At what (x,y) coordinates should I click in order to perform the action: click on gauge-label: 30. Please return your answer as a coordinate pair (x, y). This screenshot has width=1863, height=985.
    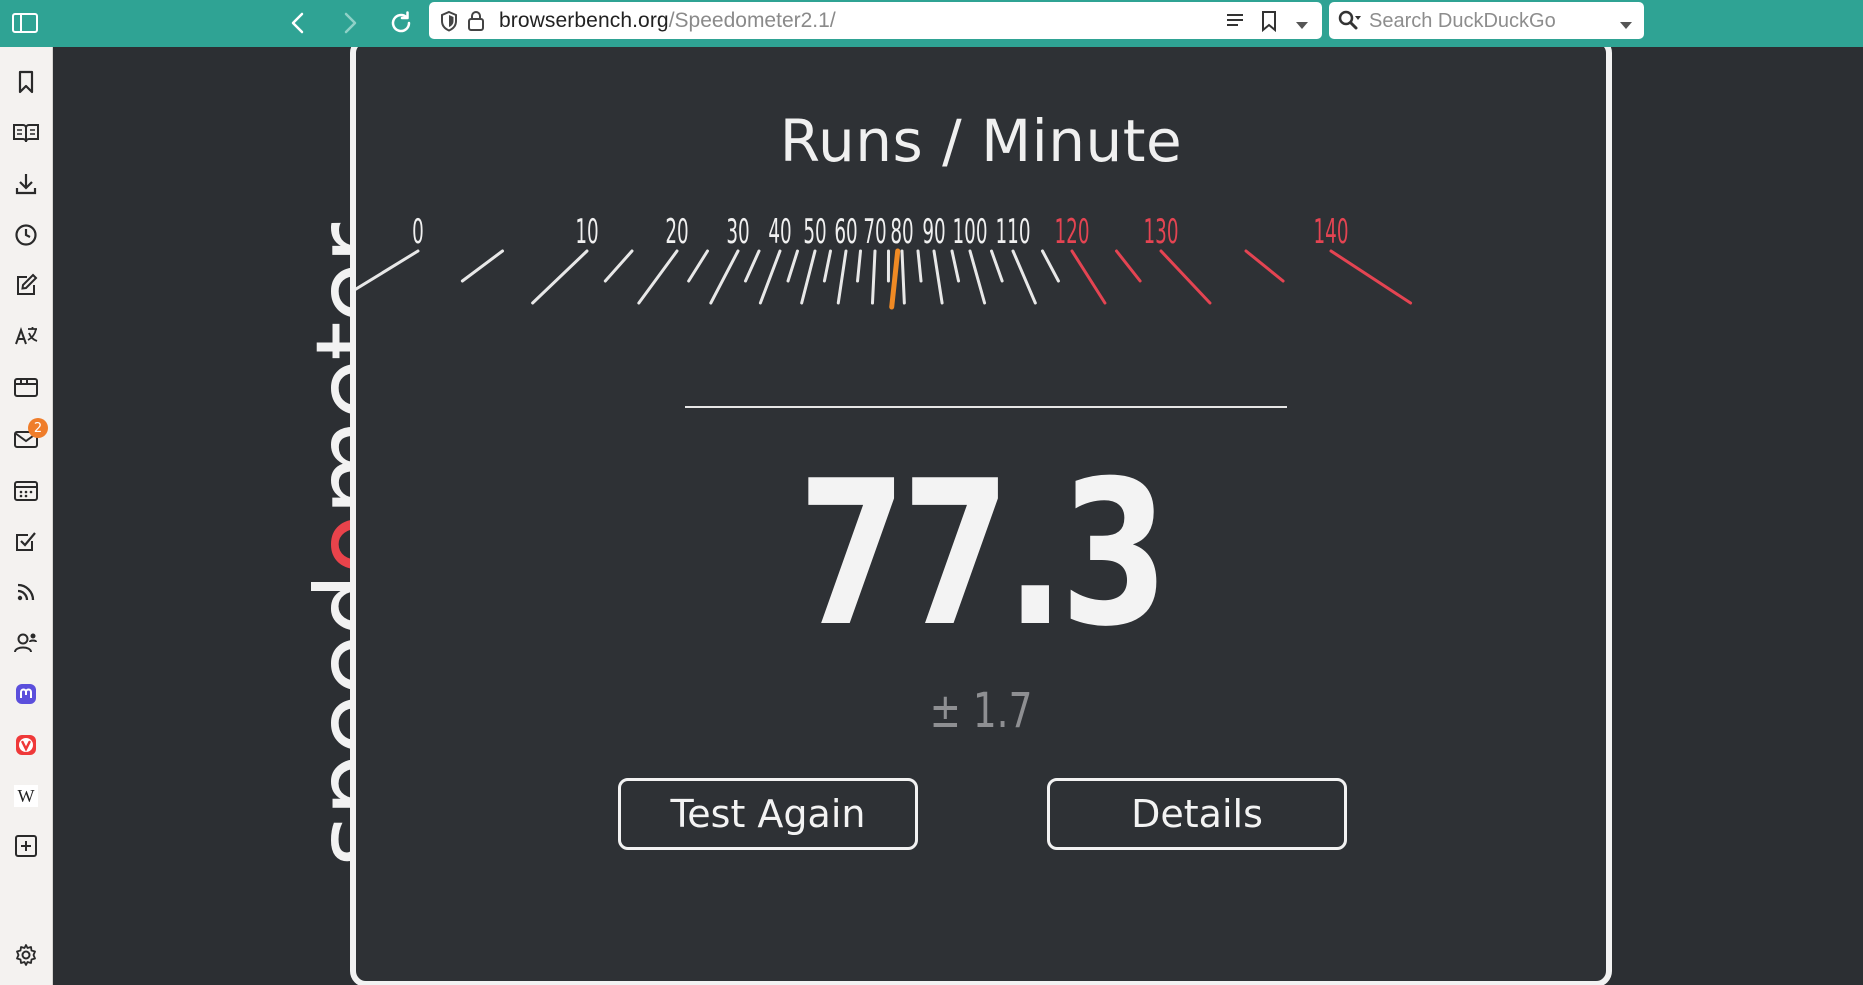
    Looking at the image, I should click on (737, 231).